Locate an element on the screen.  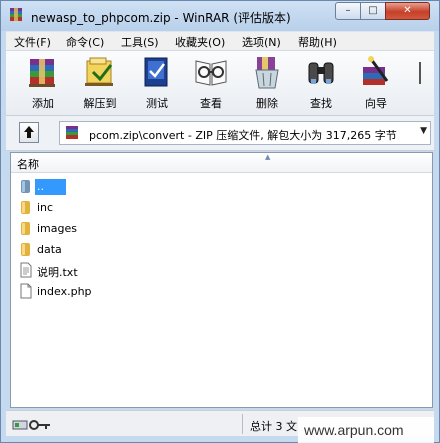
list-item-inc: inc is located at coordinates (221, 207).